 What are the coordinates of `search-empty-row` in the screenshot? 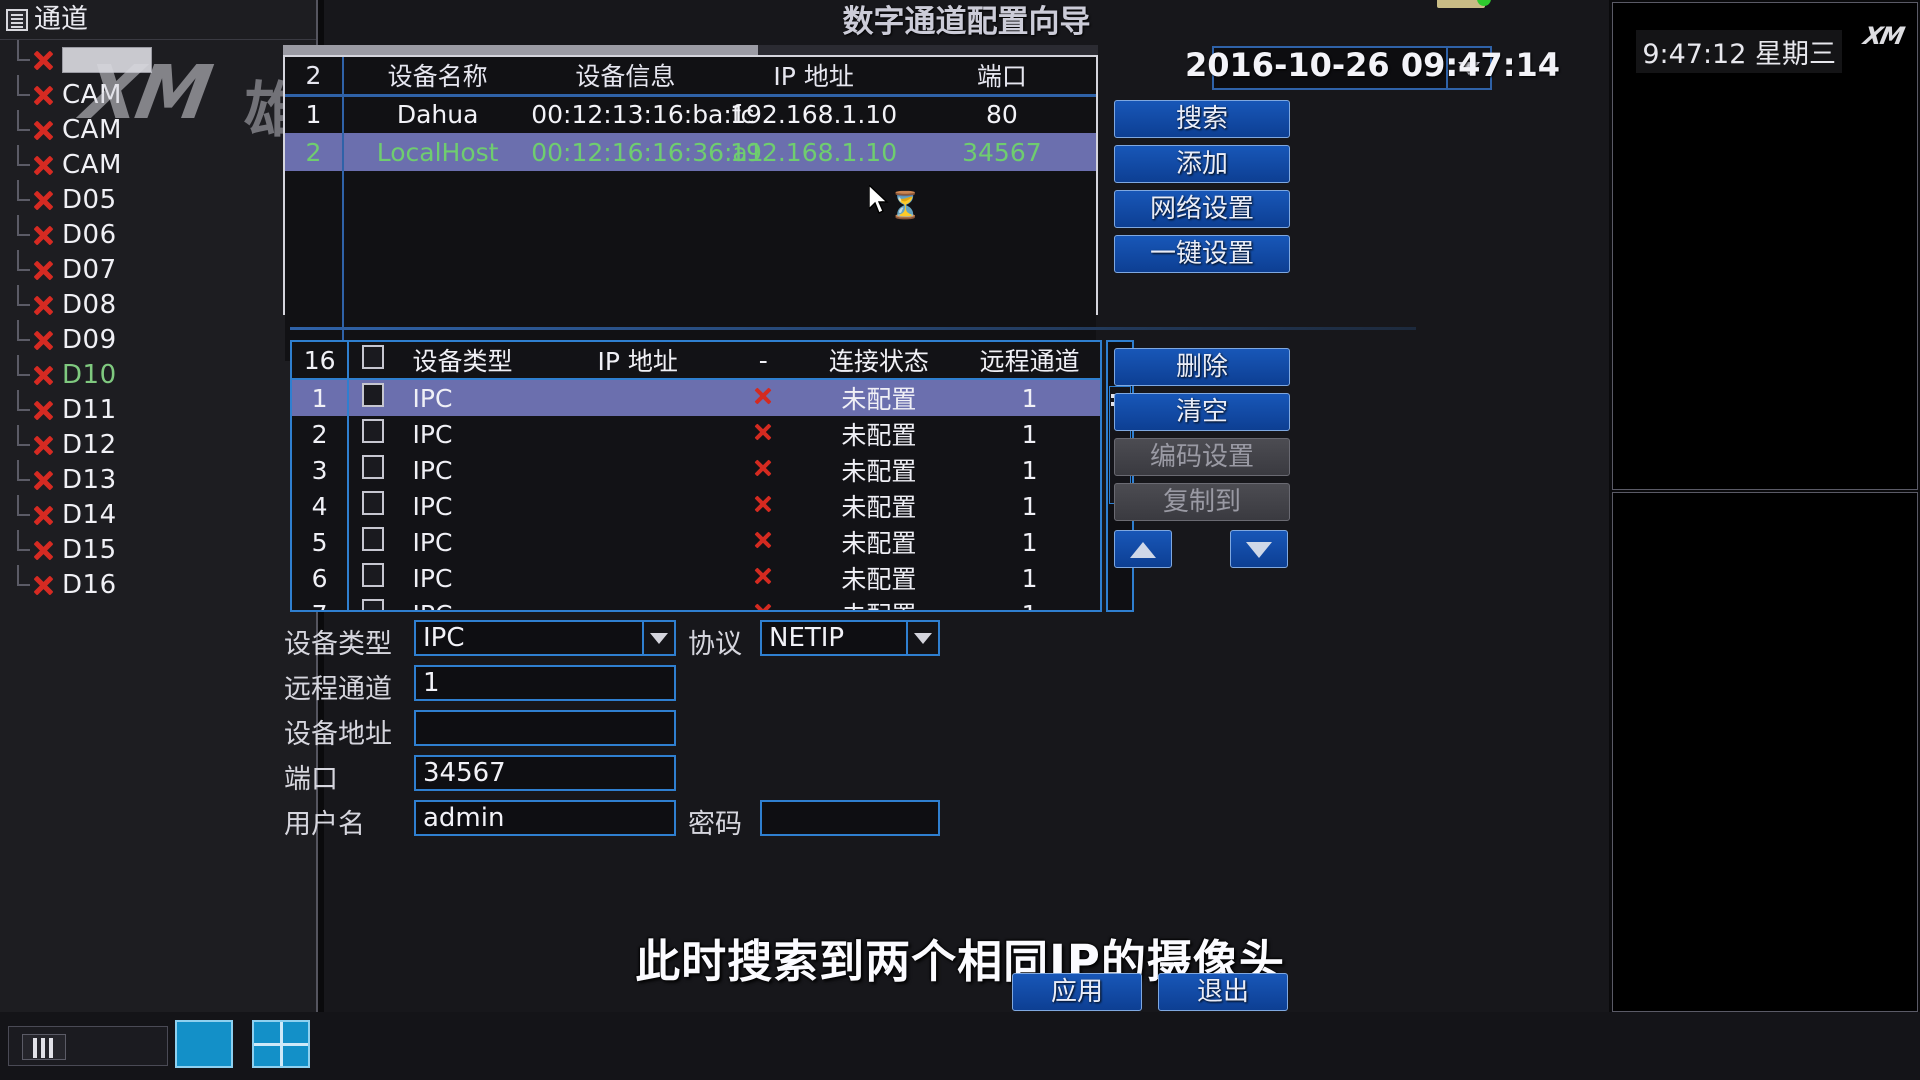 It's located at (690, 190).